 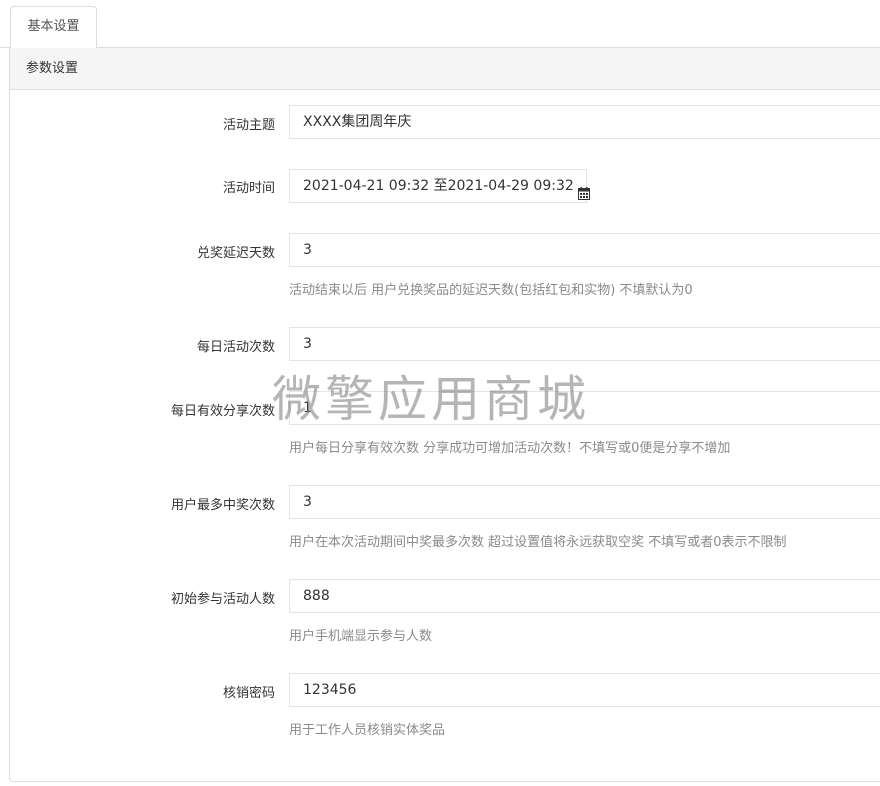 What do you see at coordinates (584, 690) in the screenshot?
I see `verify-password-input: 123456` at bounding box center [584, 690].